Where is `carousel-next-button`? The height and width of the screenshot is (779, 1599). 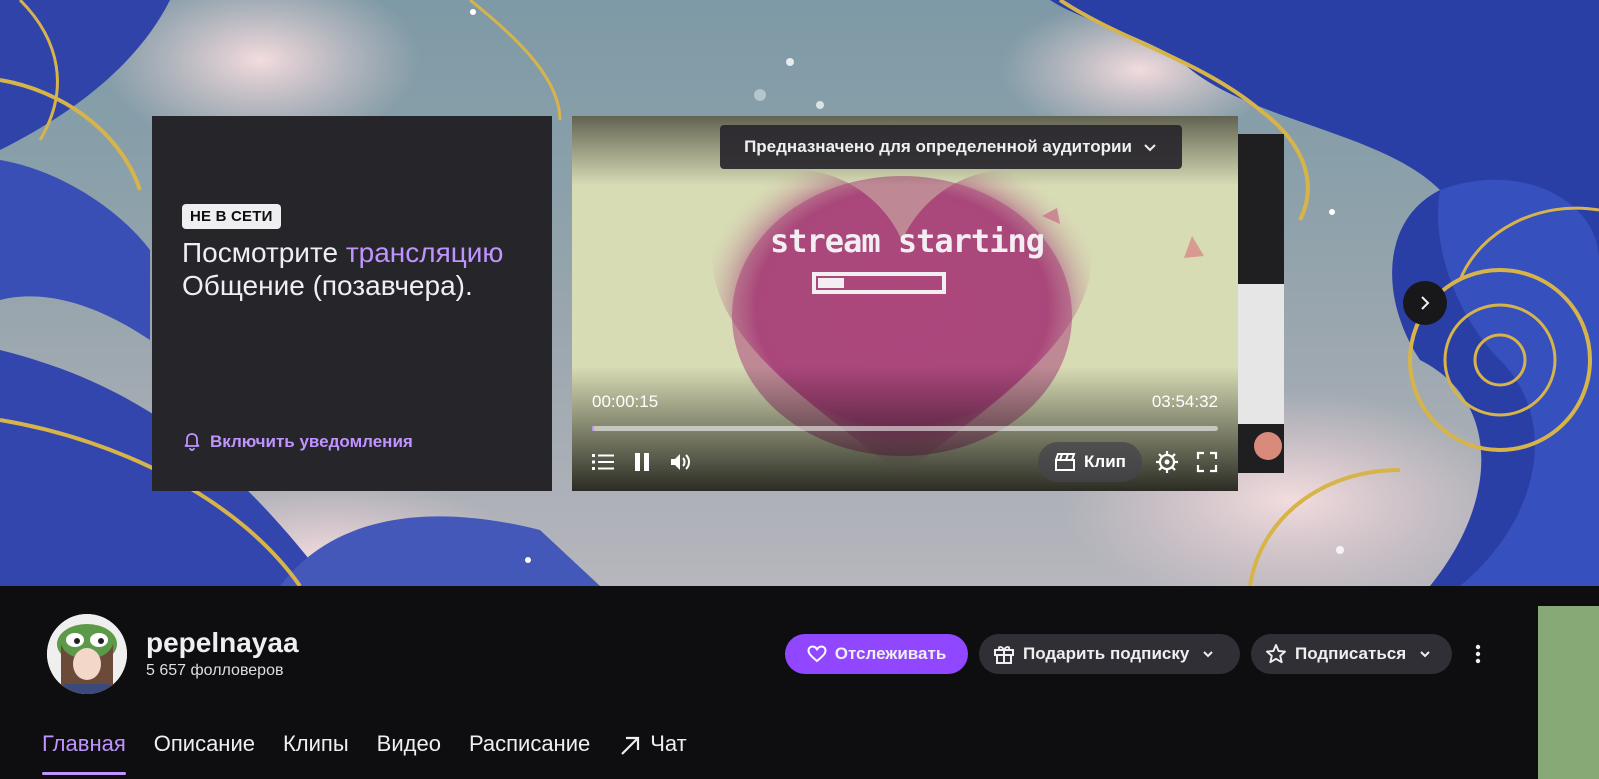
carousel-next-button is located at coordinates (1425, 303).